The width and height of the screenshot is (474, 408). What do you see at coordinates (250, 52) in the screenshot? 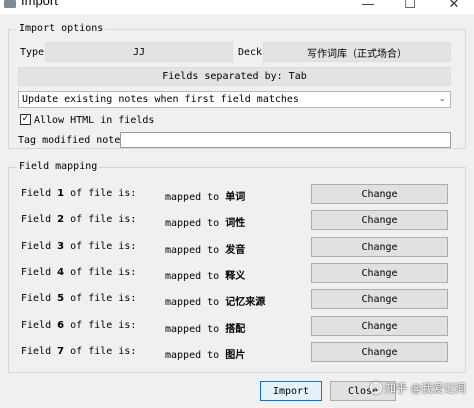
I see `deck-label: Deck` at bounding box center [250, 52].